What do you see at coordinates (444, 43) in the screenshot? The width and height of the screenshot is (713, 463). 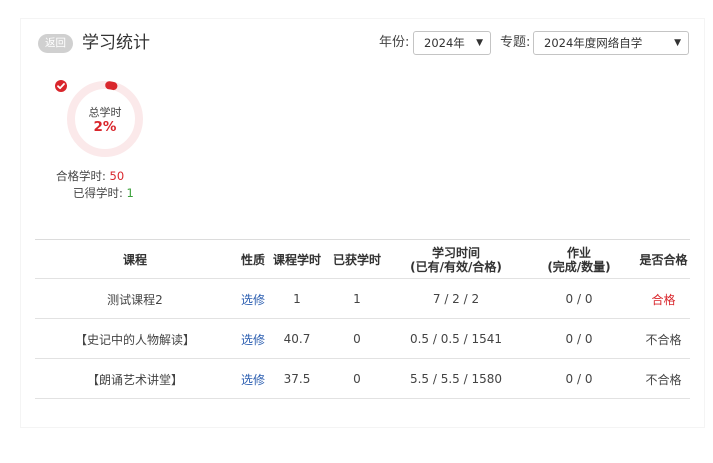 I see `year-select-value: 2024年` at bounding box center [444, 43].